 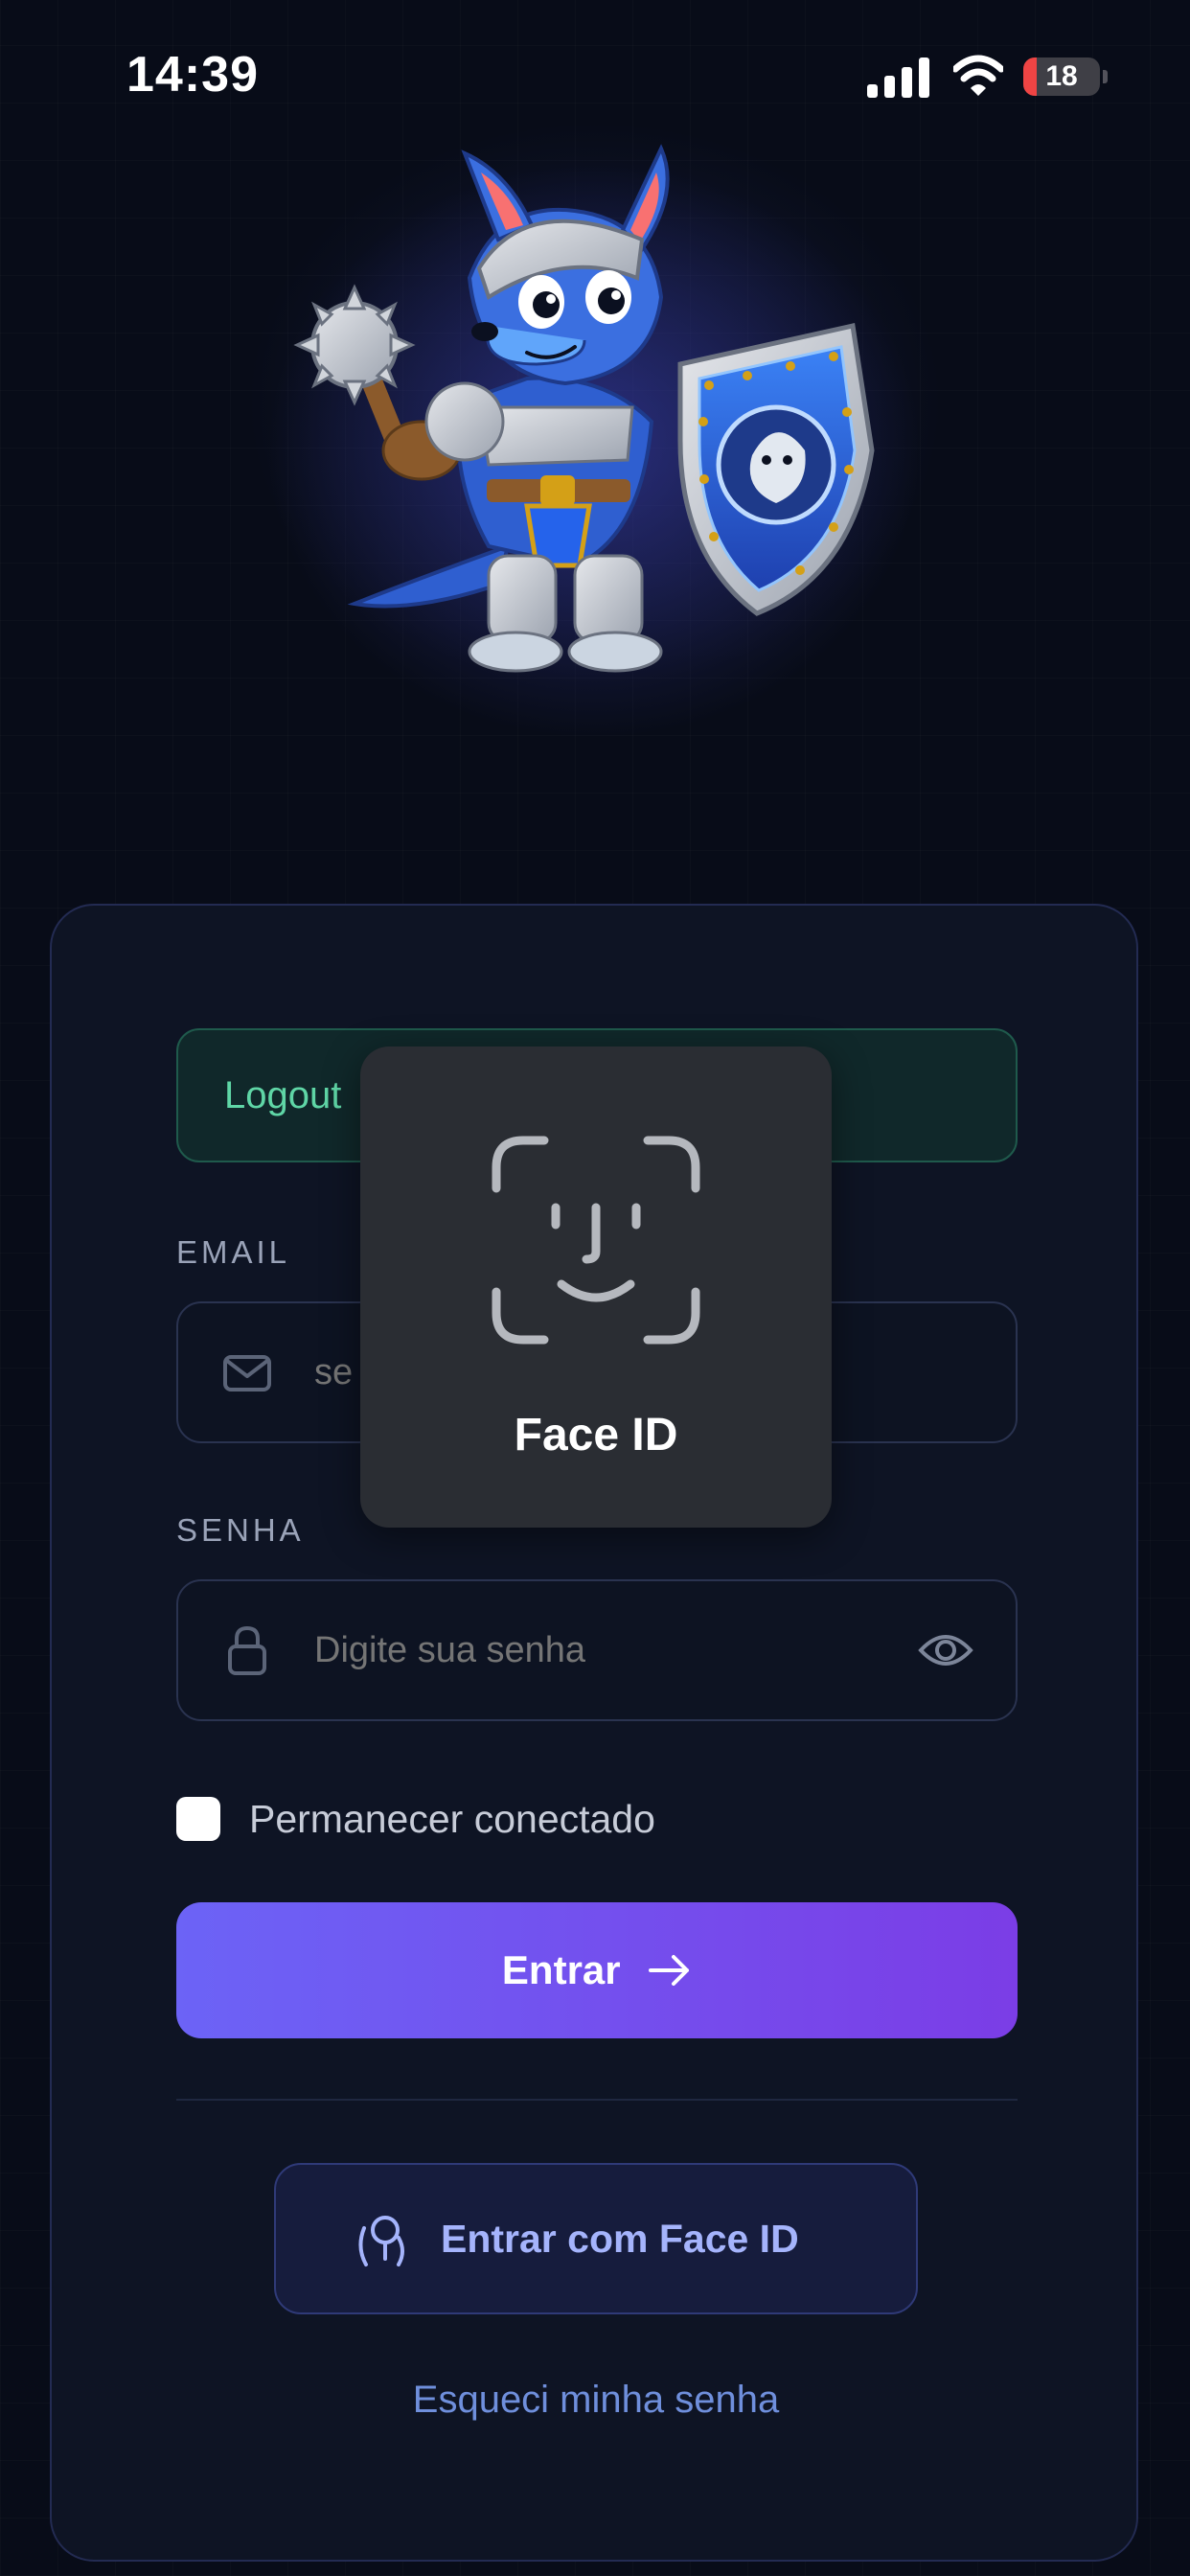 What do you see at coordinates (596, 1240) in the screenshot?
I see `face-id-icon` at bounding box center [596, 1240].